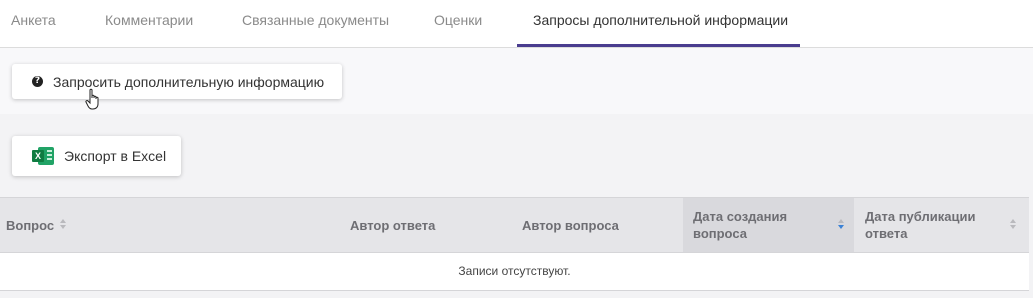 This screenshot has width=1033, height=298. I want to click on active-tab-indicator, so click(658, 45).